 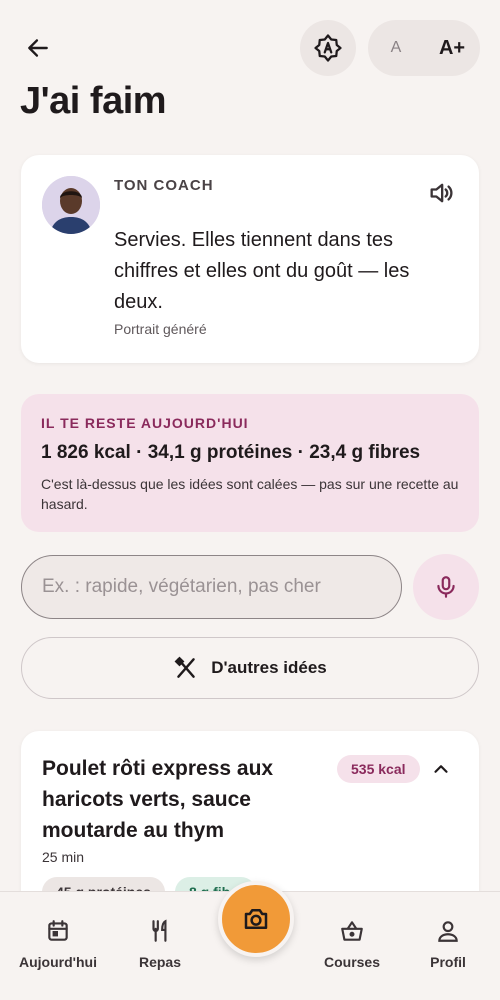 I want to click on nav-label-profile: Profil, so click(x=448, y=962).